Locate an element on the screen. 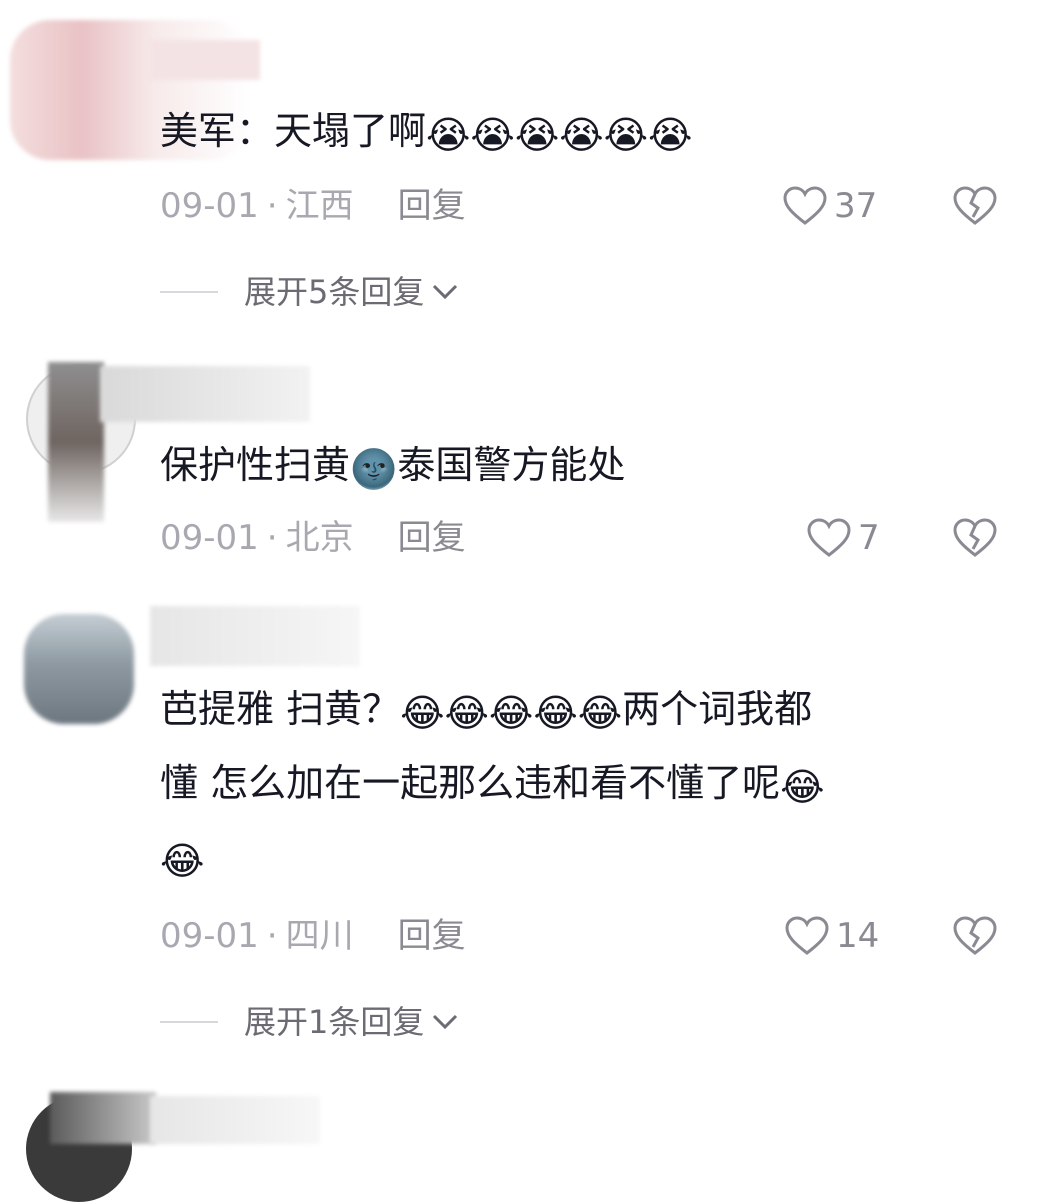 The height and width of the screenshot is (1202, 1056). comment-location: 四川 is located at coordinates (319, 936).